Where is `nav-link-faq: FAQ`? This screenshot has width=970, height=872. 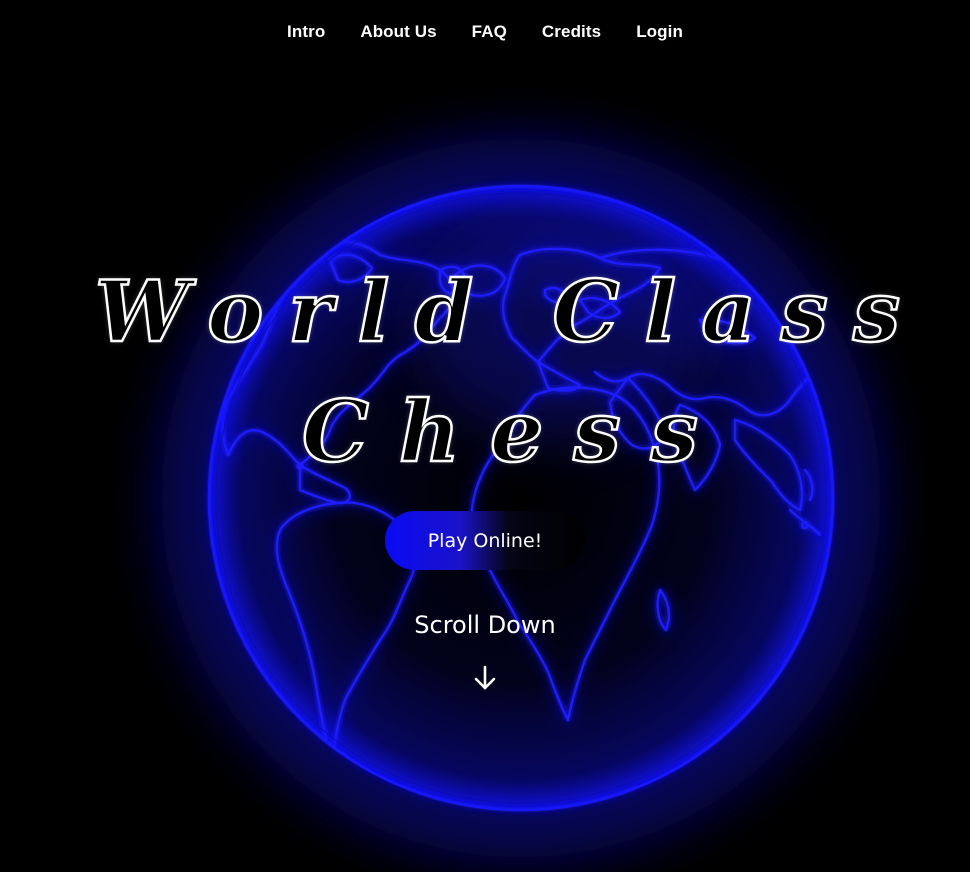 nav-link-faq: FAQ is located at coordinates (489, 32).